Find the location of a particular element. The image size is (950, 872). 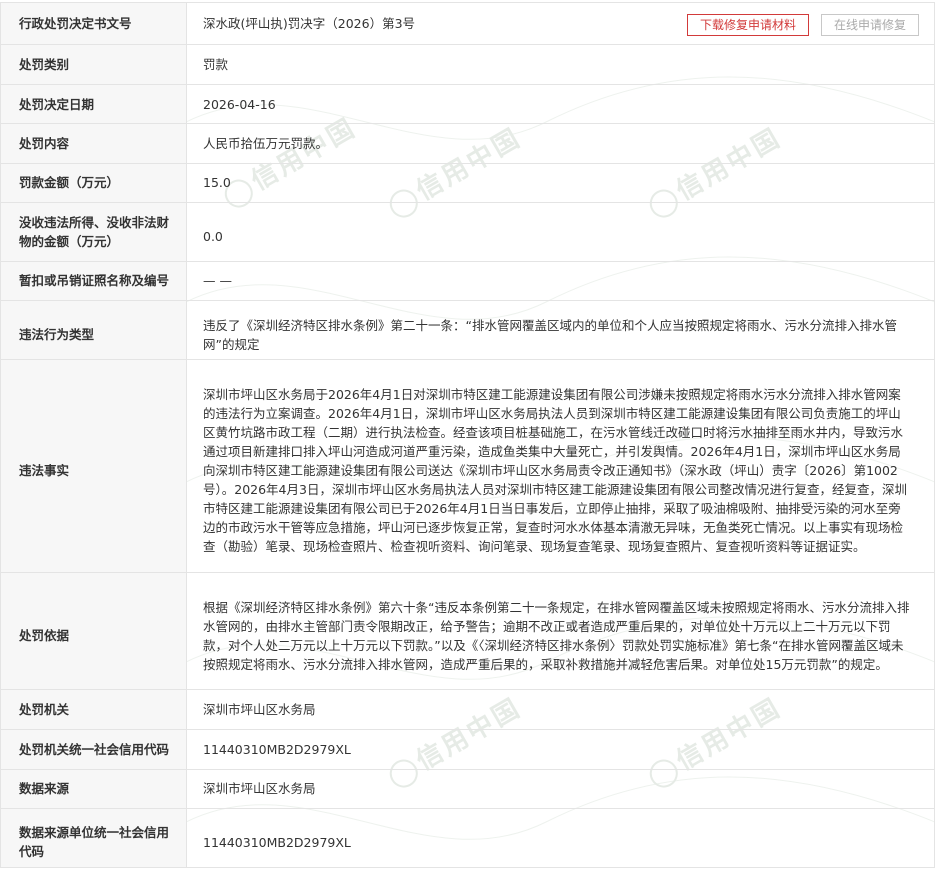

row-label: 违法事实 is located at coordinates (93, 466).